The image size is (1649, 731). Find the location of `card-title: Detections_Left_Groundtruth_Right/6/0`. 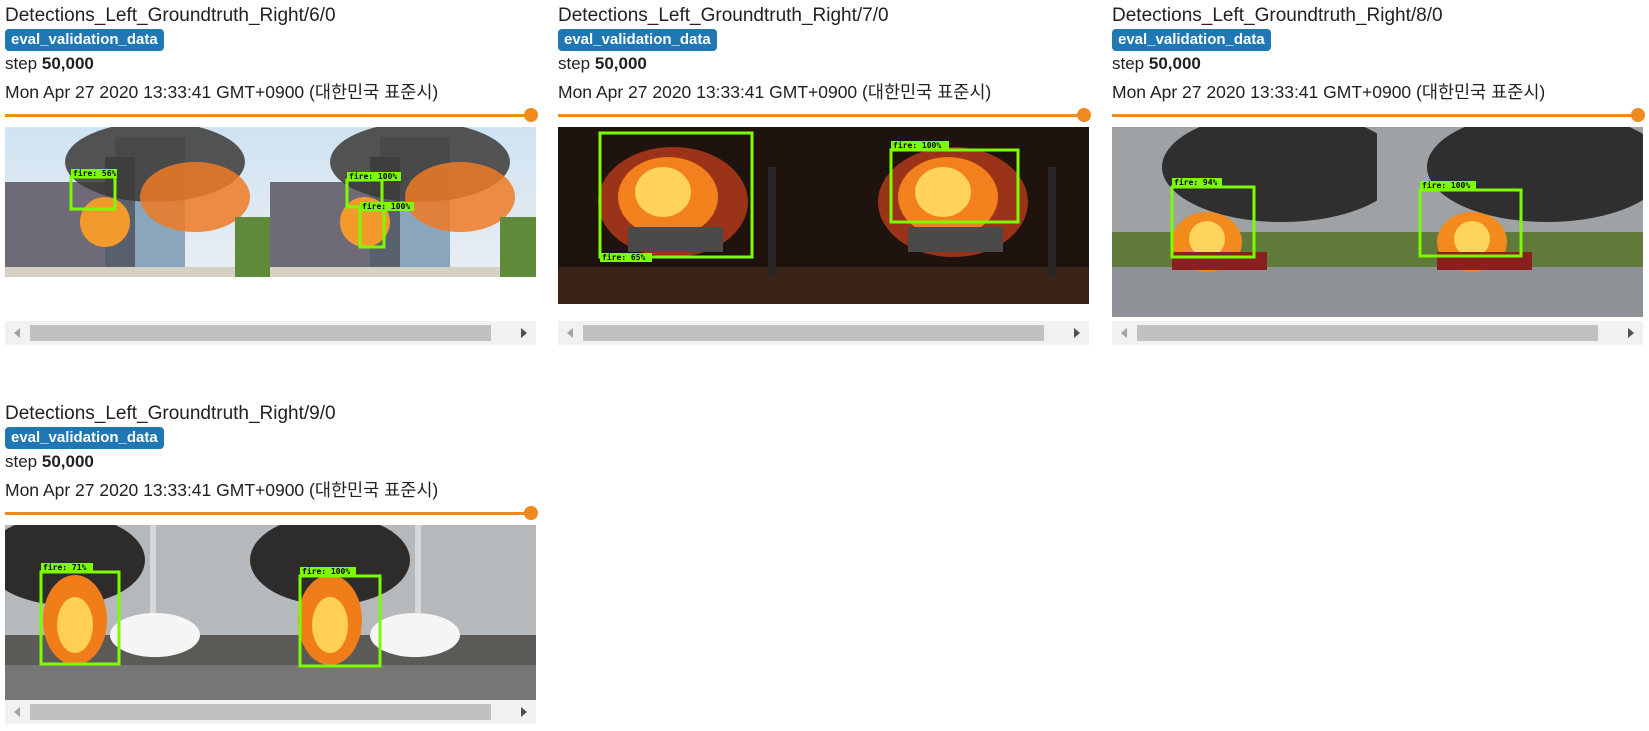

card-title: Detections_Left_Groundtruth_Right/6/0 is located at coordinates (170, 15).